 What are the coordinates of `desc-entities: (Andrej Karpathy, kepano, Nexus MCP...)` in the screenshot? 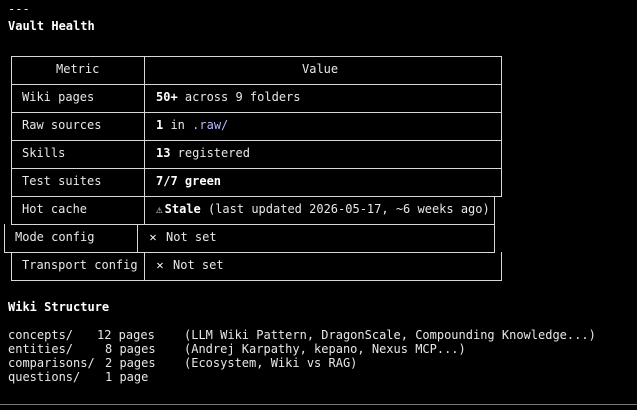 It's located at (325, 349).